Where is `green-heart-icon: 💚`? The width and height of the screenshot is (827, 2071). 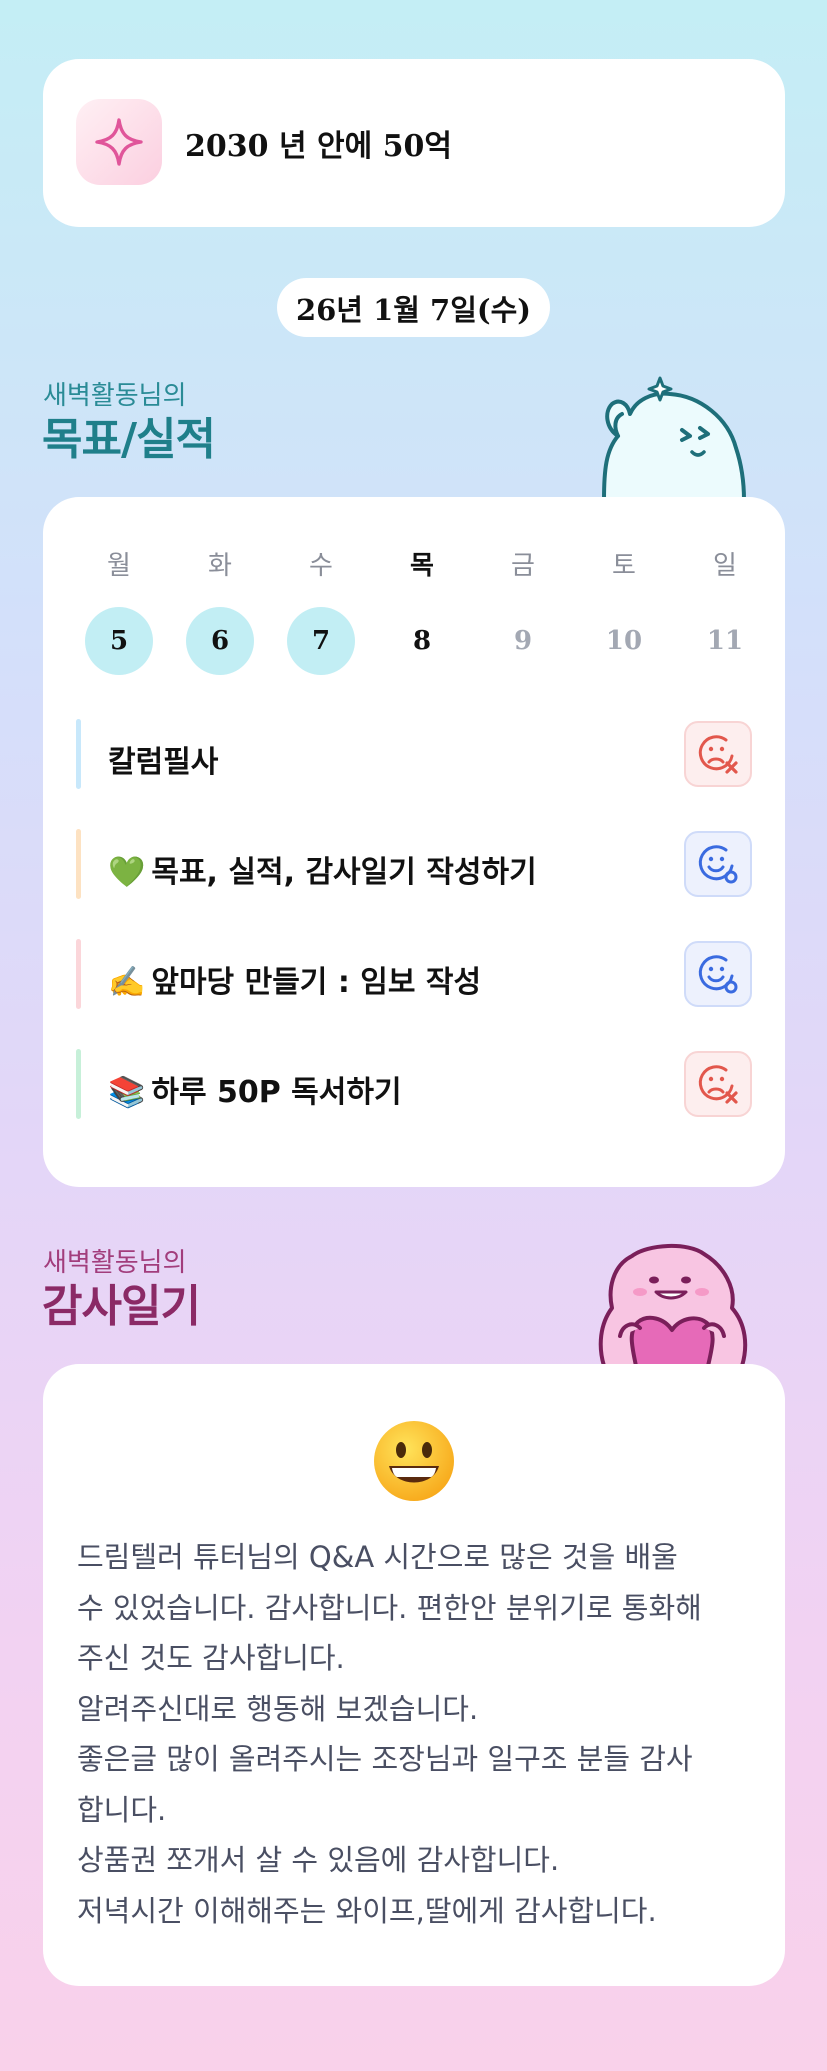
green-heart-icon: 💚 is located at coordinates (127, 872).